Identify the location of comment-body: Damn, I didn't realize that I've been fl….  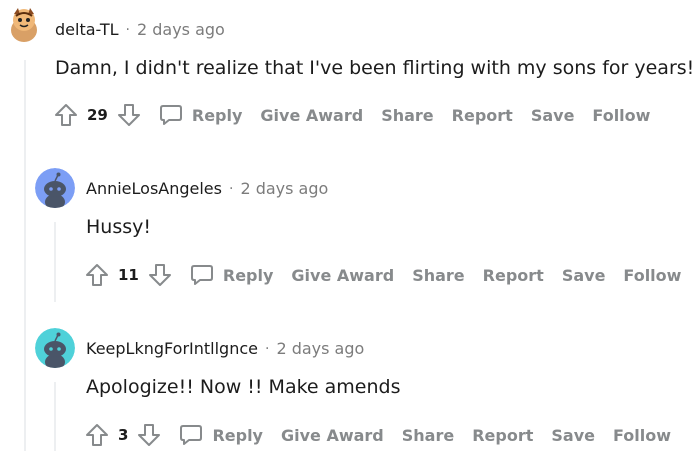
(375, 68).